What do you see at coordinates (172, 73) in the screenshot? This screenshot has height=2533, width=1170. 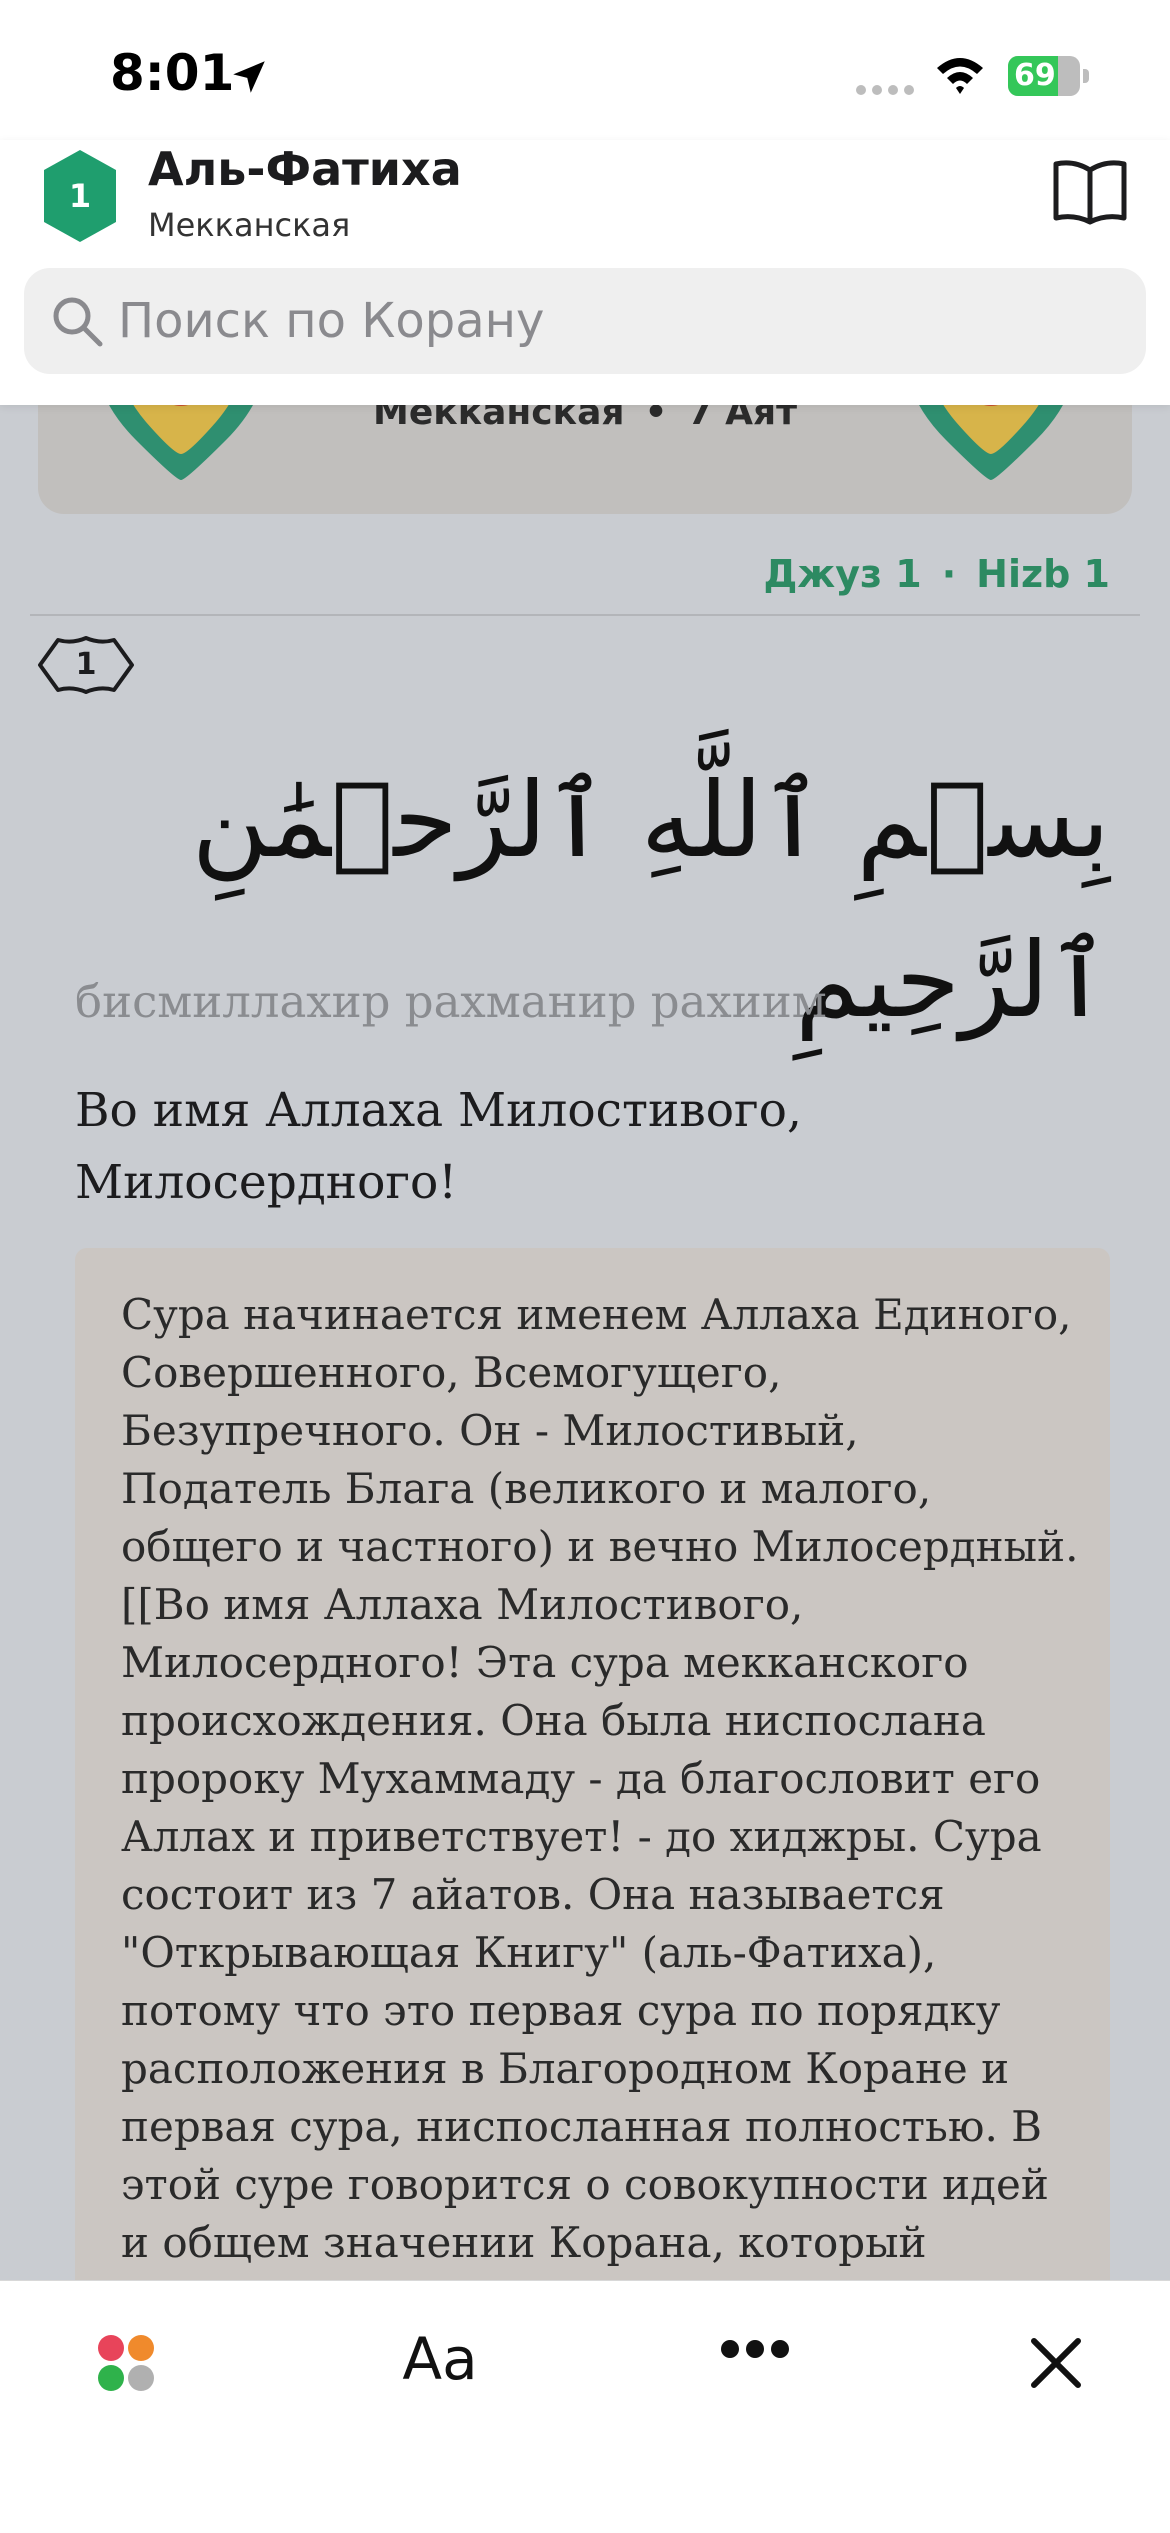 I see `status-time: 8:01` at bounding box center [172, 73].